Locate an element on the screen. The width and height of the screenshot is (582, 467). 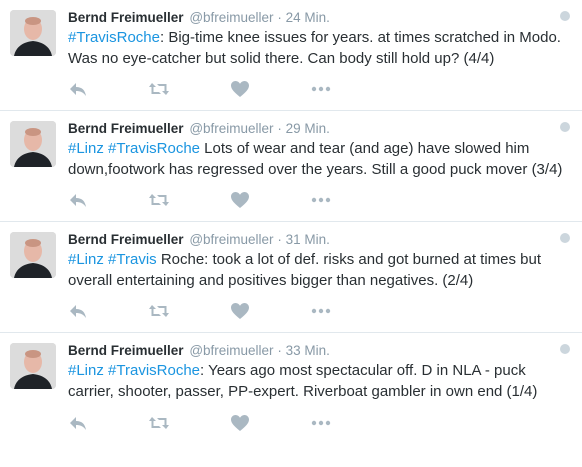
timestamp: 29 Min. is located at coordinates (308, 128).